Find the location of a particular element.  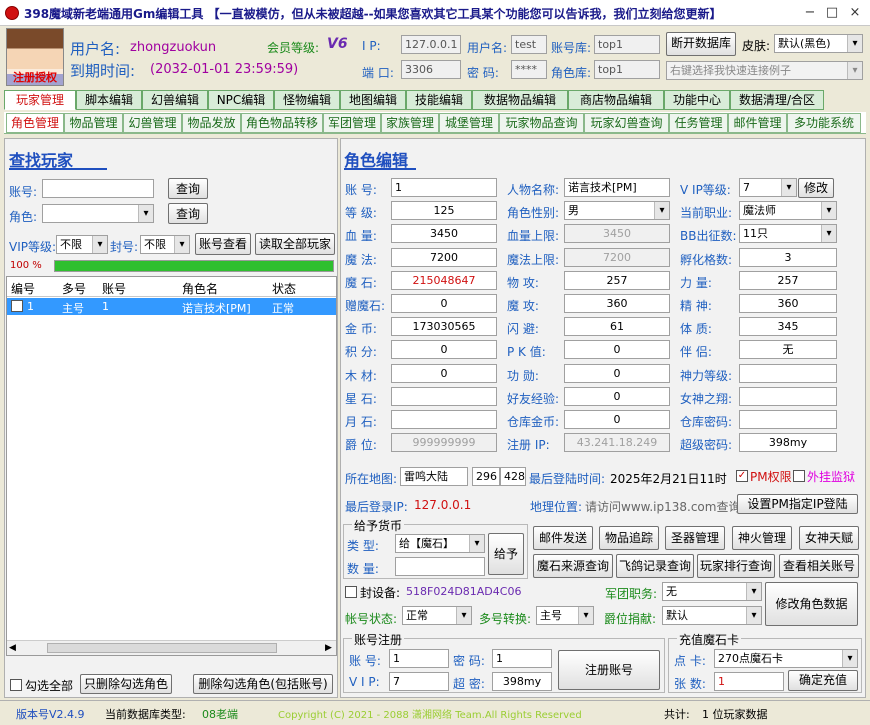

subtab-role-management: 角色管理 is located at coordinates (35, 123).